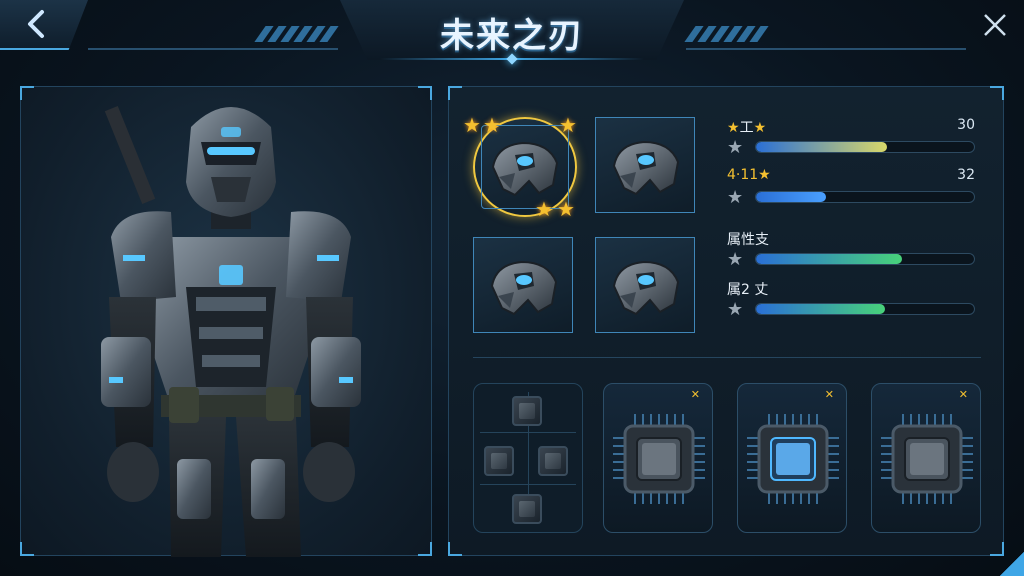 This screenshot has width=1024, height=576. I want to click on close-icon, so click(995, 25).